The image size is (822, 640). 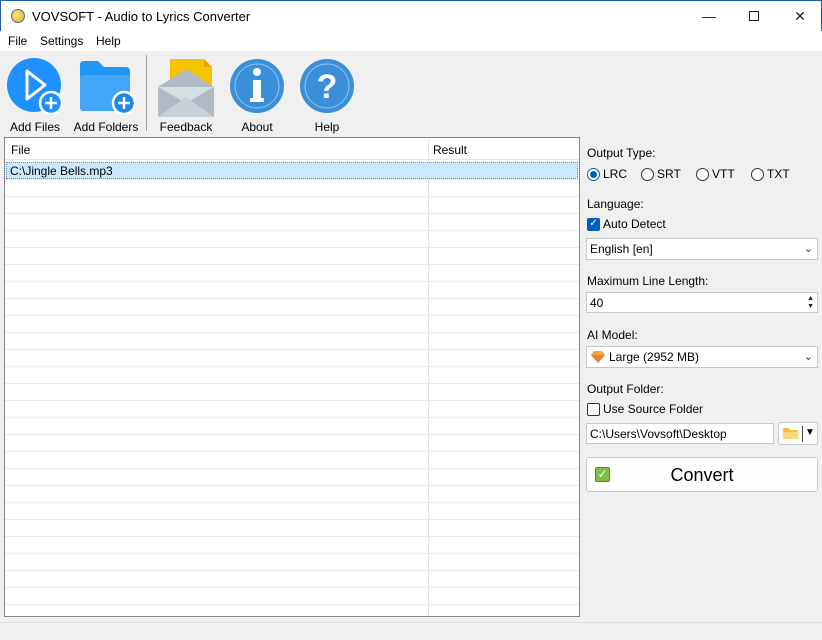 What do you see at coordinates (653, 409) in the screenshot?
I see `use-source-folder-label: Use Source Folder` at bounding box center [653, 409].